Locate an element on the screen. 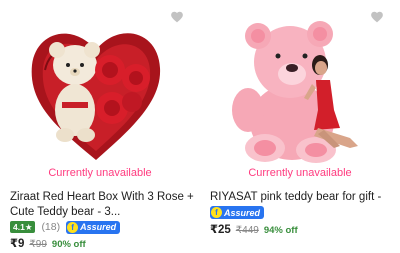 This screenshot has height=253, width=400. rating-count: (18) is located at coordinates (51, 227).